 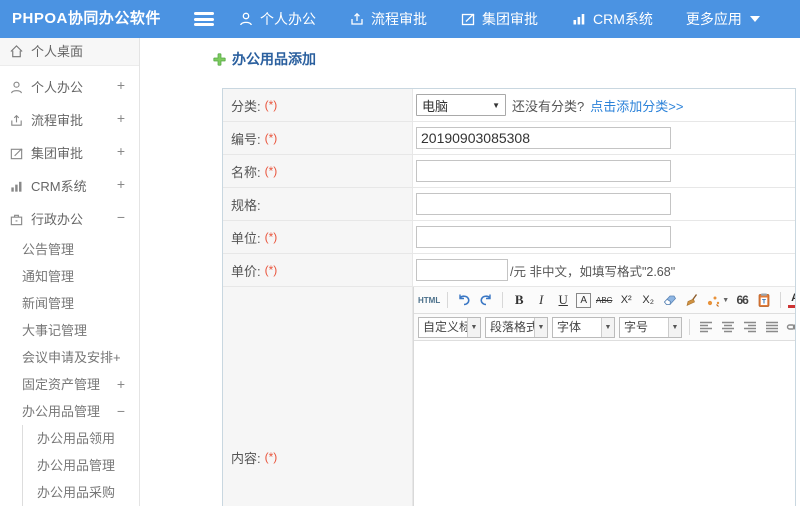 I want to click on select-value: 自定义标题, so click(x=445, y=326).